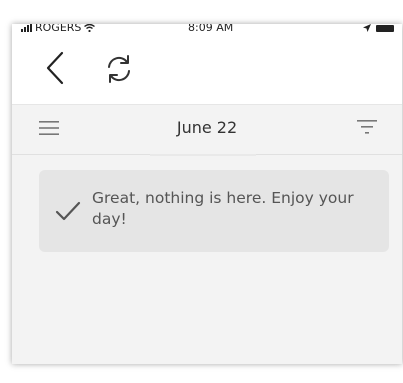  What do you see at coordinates (90, 28) in the screenshot?
I see `wifi-icon` at bounding box center [90, 28].